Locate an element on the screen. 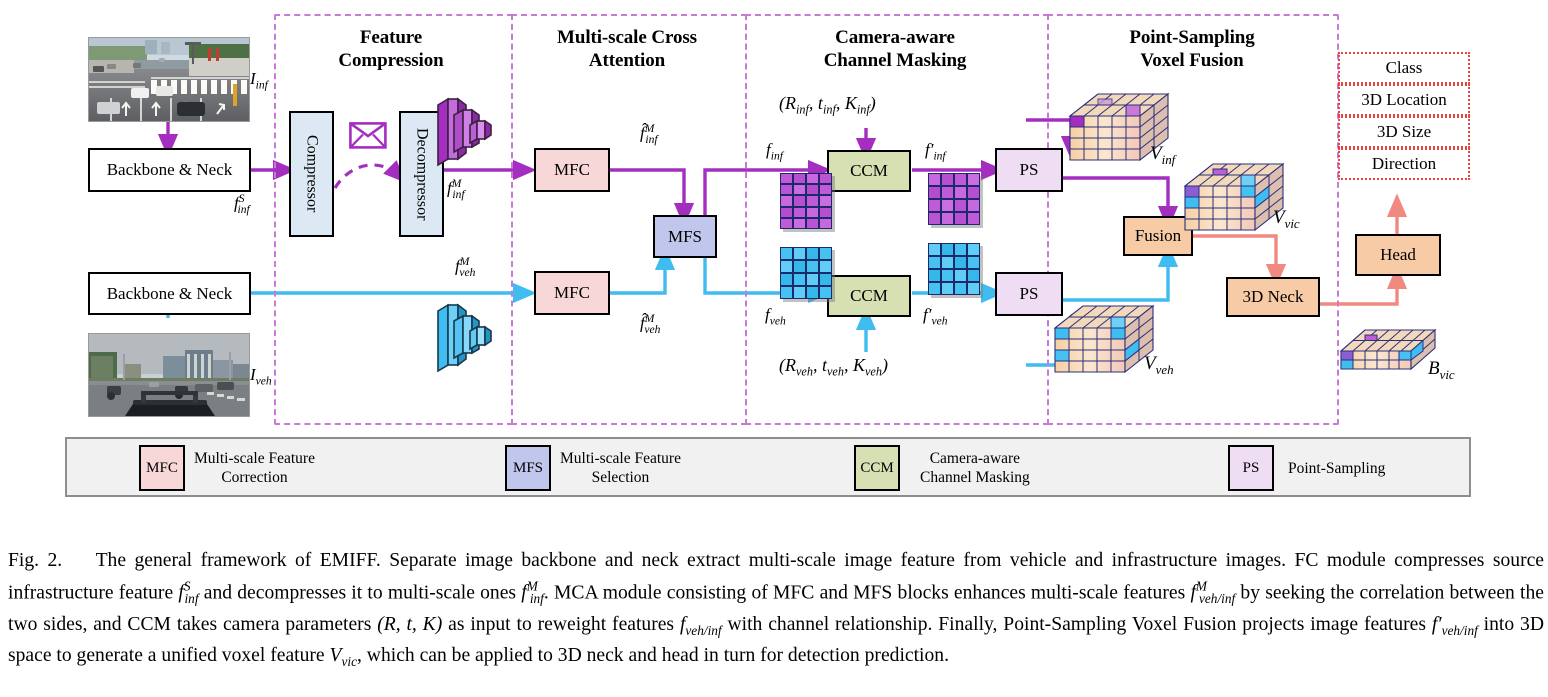  module-title-line1: Multi-scale Cross is located at coordinates (627, 37).